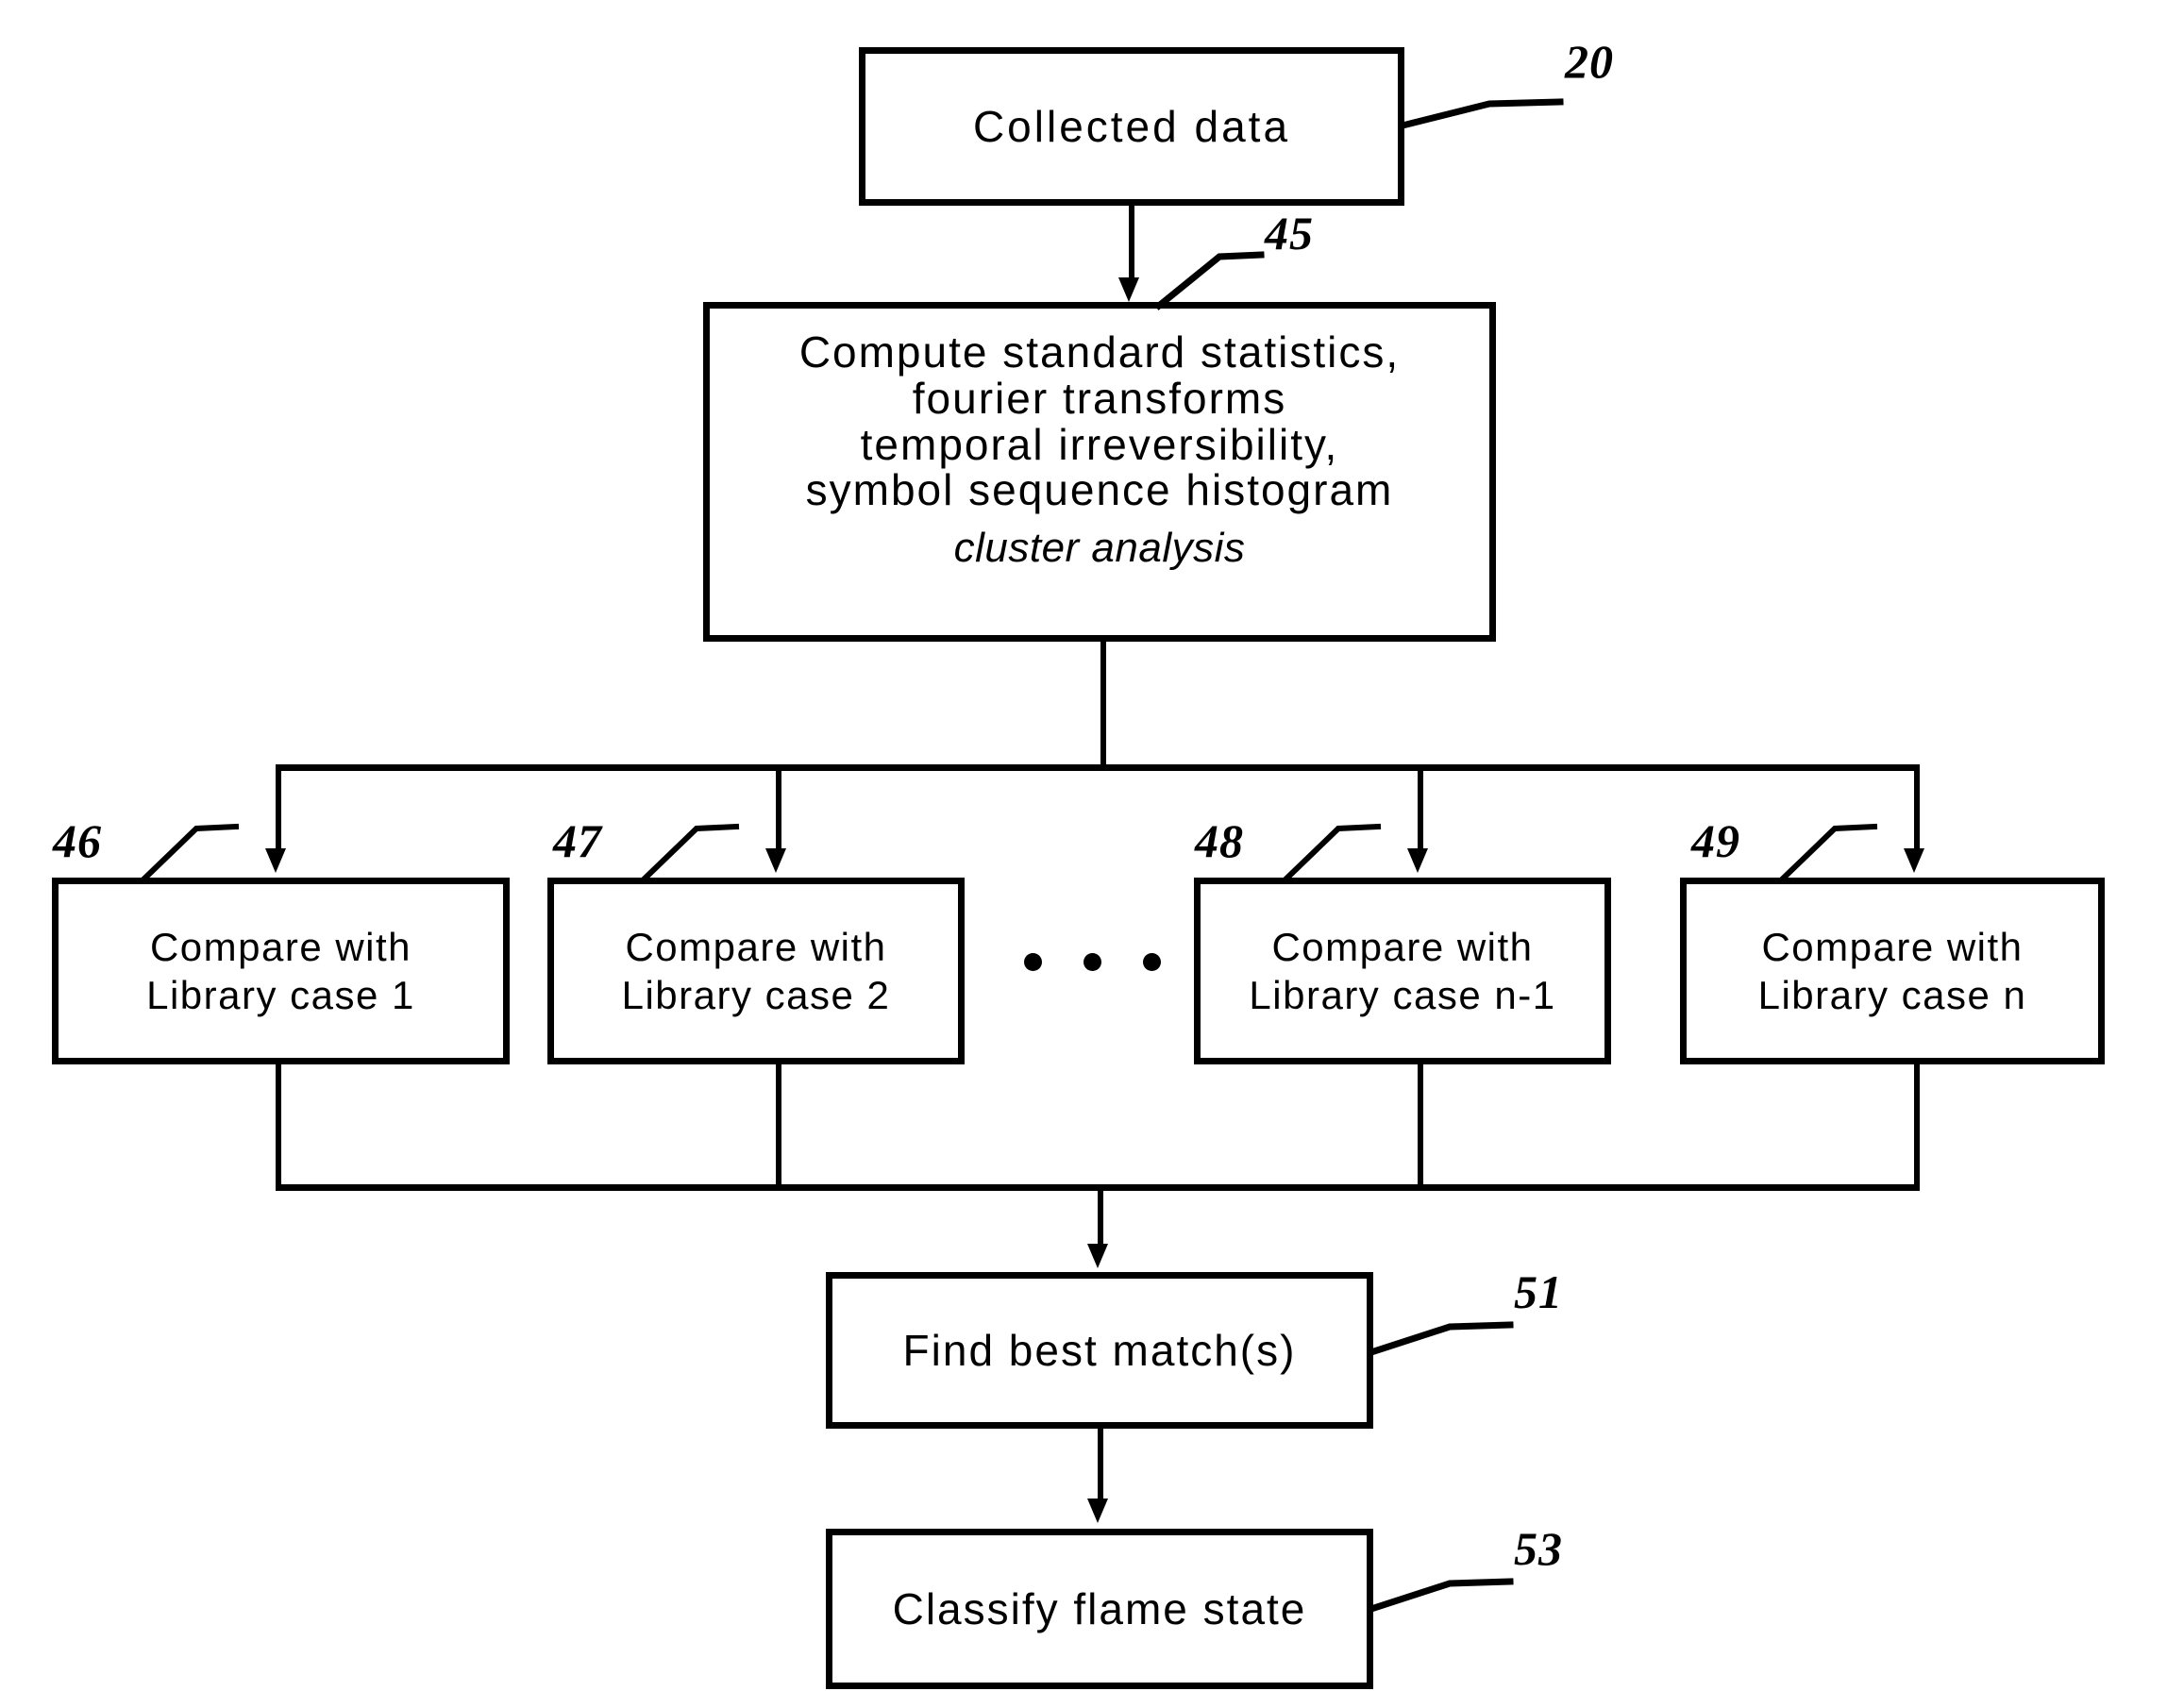 This screenshot has width=2167, height=1708. I want to click on connector-compare-3-to-merge, so click(1420, 1127).